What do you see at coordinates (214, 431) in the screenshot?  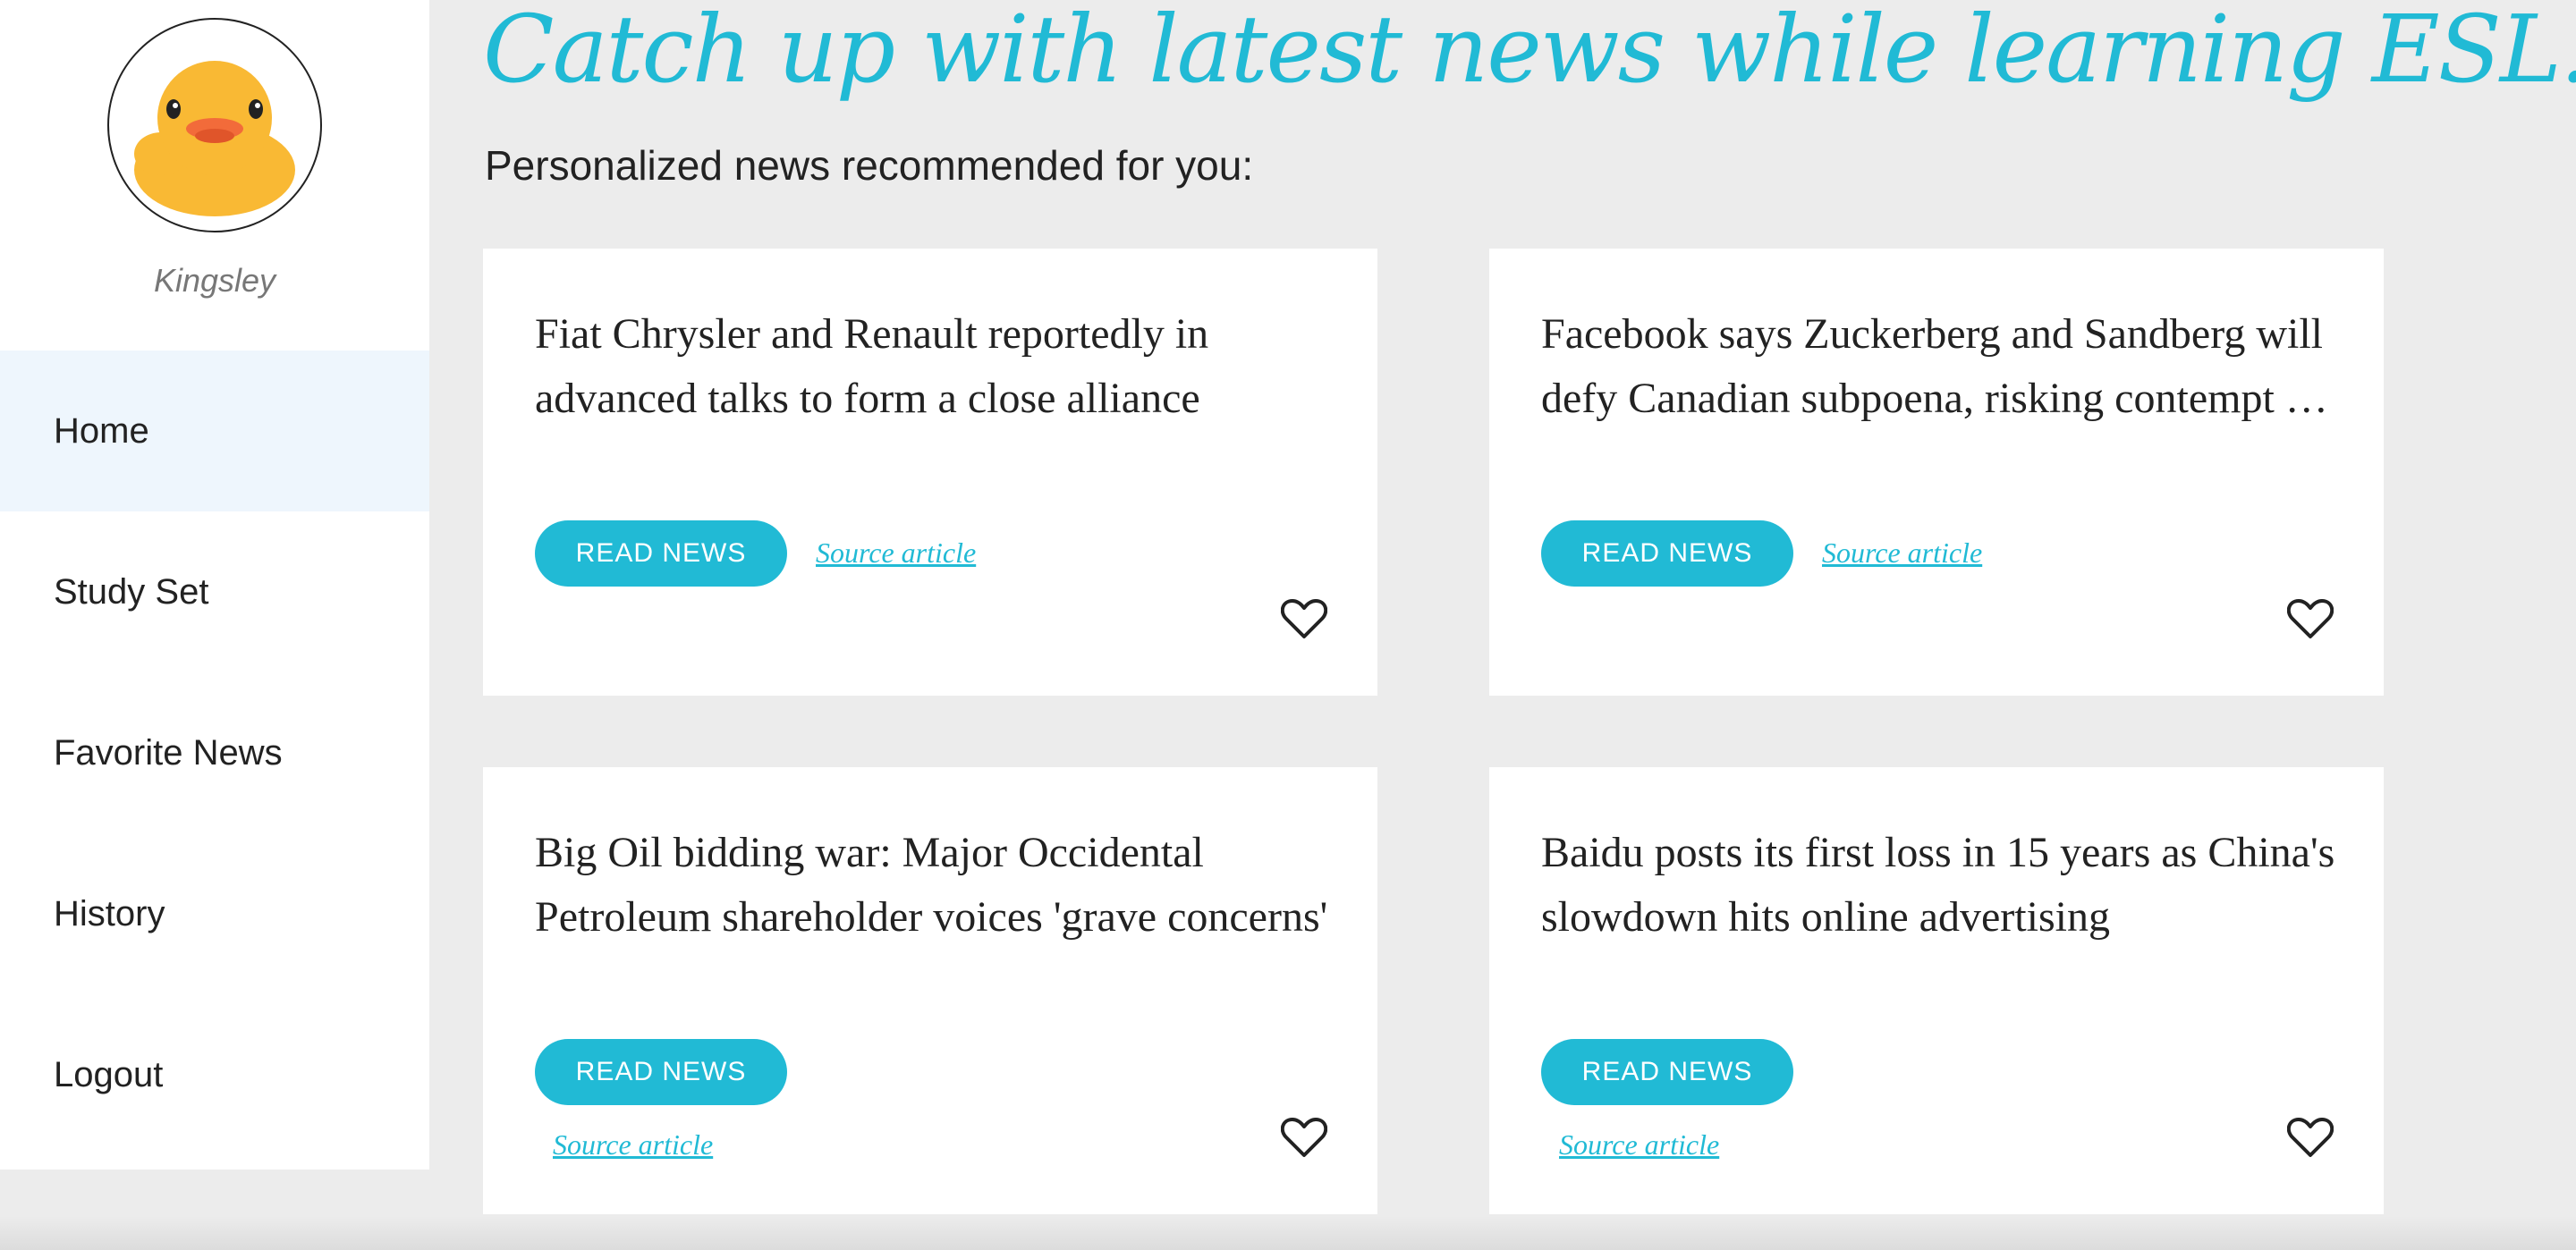 I see `nav-item-home: Home` at bounding box center [214, 431].